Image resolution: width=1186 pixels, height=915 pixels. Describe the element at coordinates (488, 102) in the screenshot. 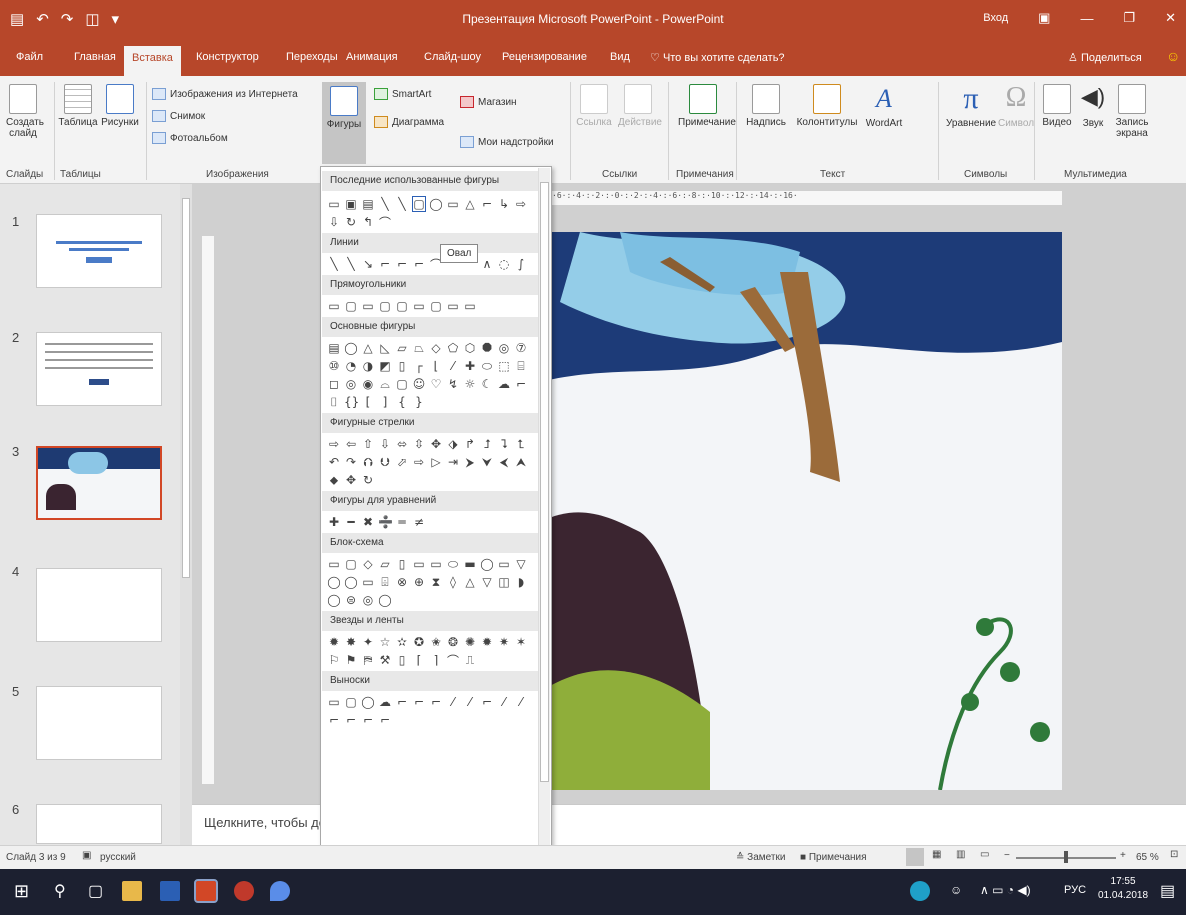

I see `store-button: Магазин` at that location.